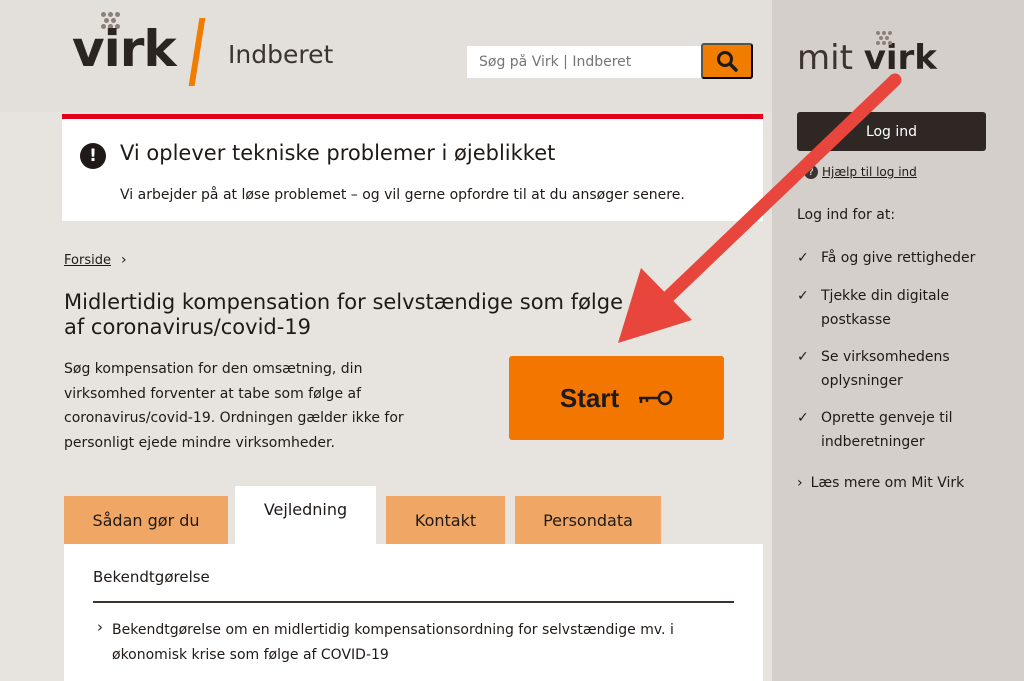  What do you see at coordinates (93, 156) in the screenshot?
I see `exclamation-icon: !` at bounding box center [93, 156].